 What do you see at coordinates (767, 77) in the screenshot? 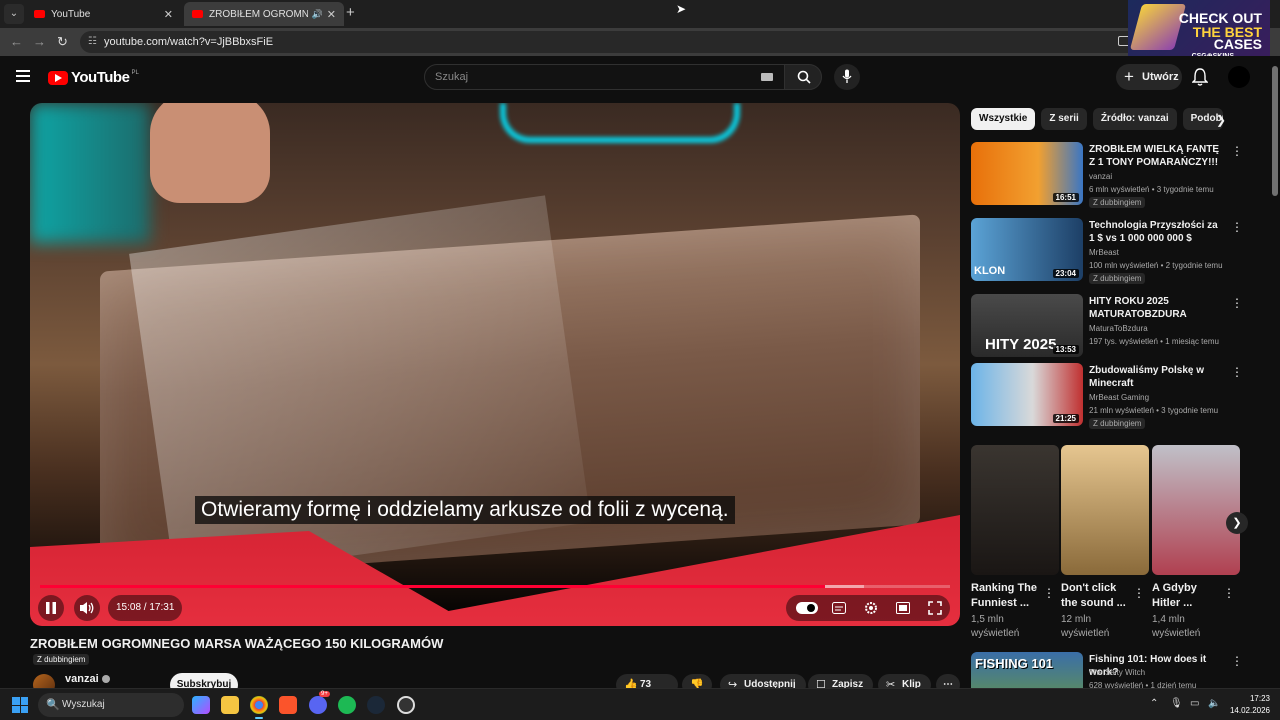
I see `keyboard-icon` at bounding box center [767, 77].